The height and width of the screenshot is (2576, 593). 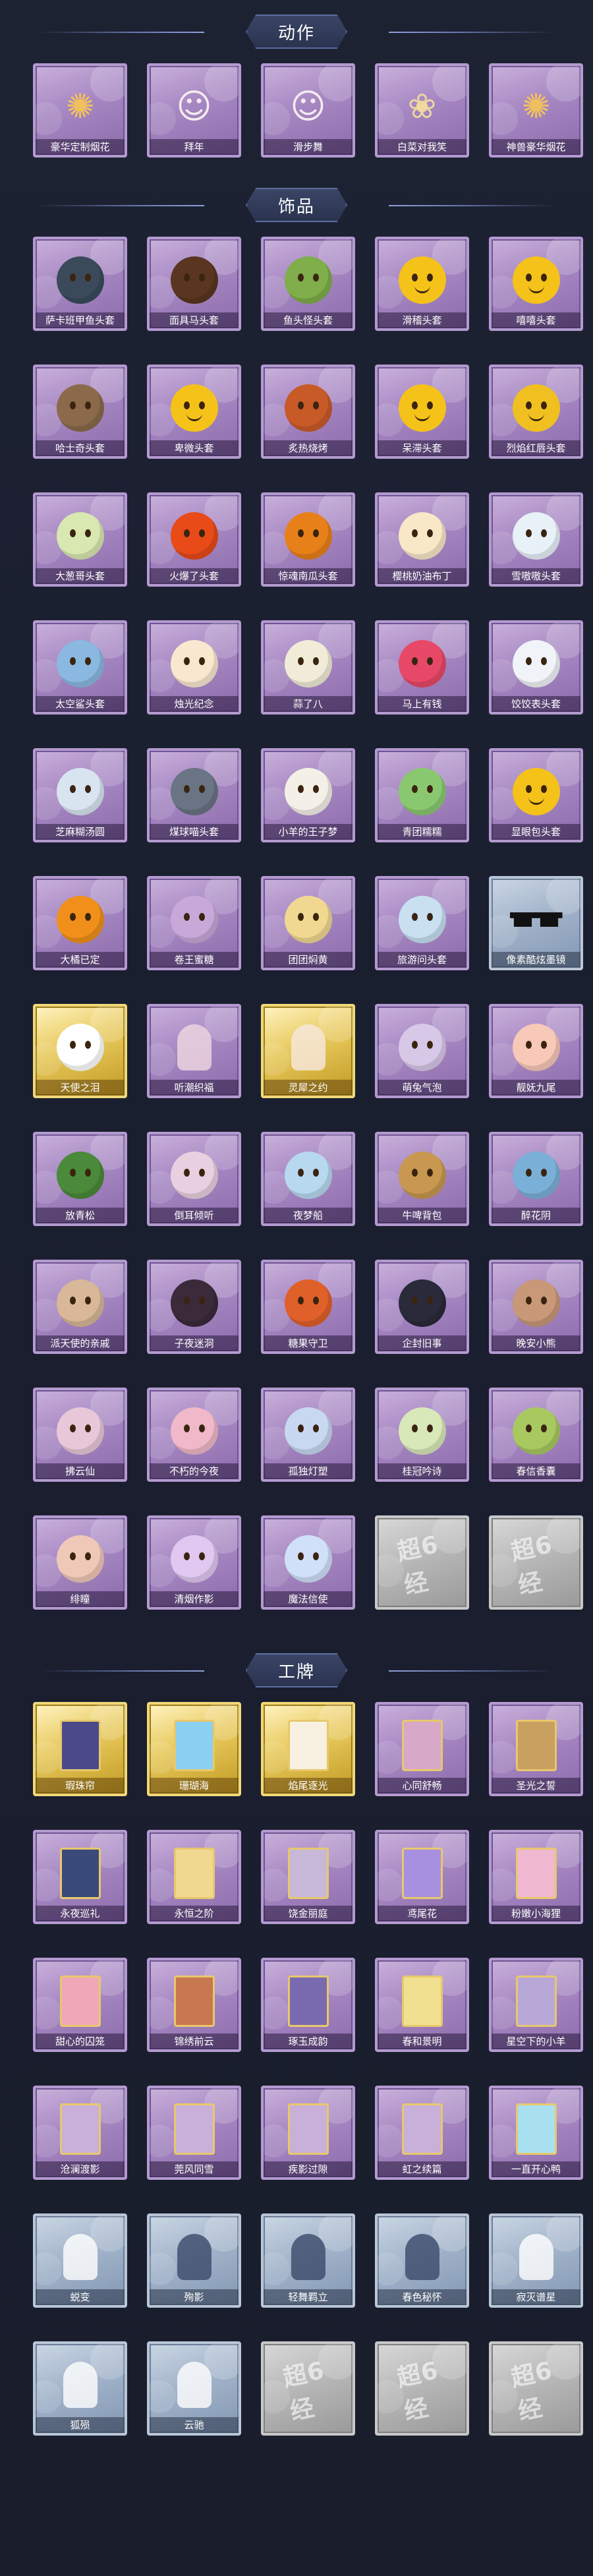 I want to click on item-card: 烛光纪念, so click(x=194, y=667).